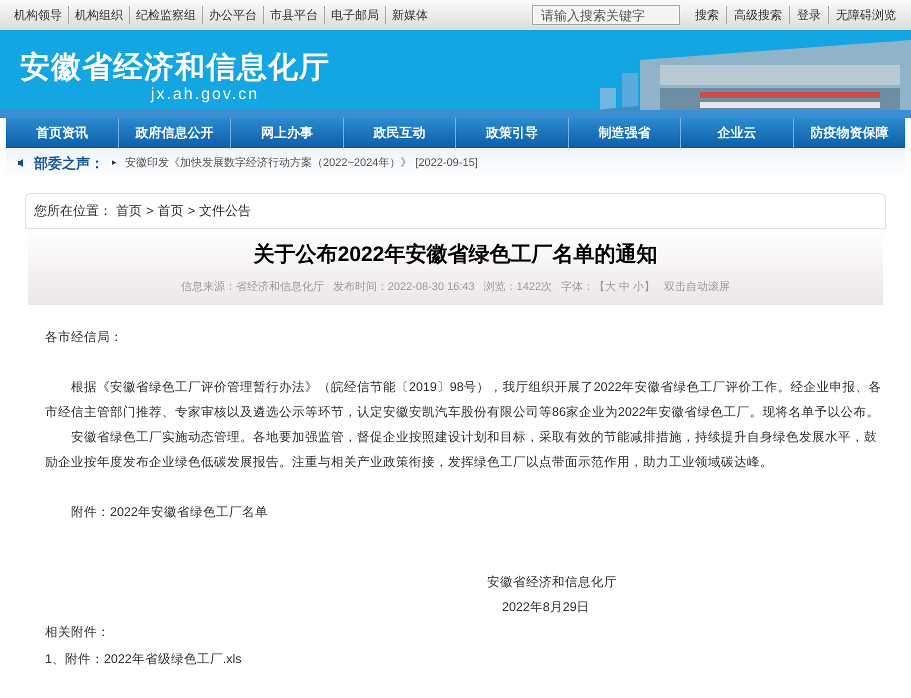  I want to click on top-link: 登录, so click(808, 15).